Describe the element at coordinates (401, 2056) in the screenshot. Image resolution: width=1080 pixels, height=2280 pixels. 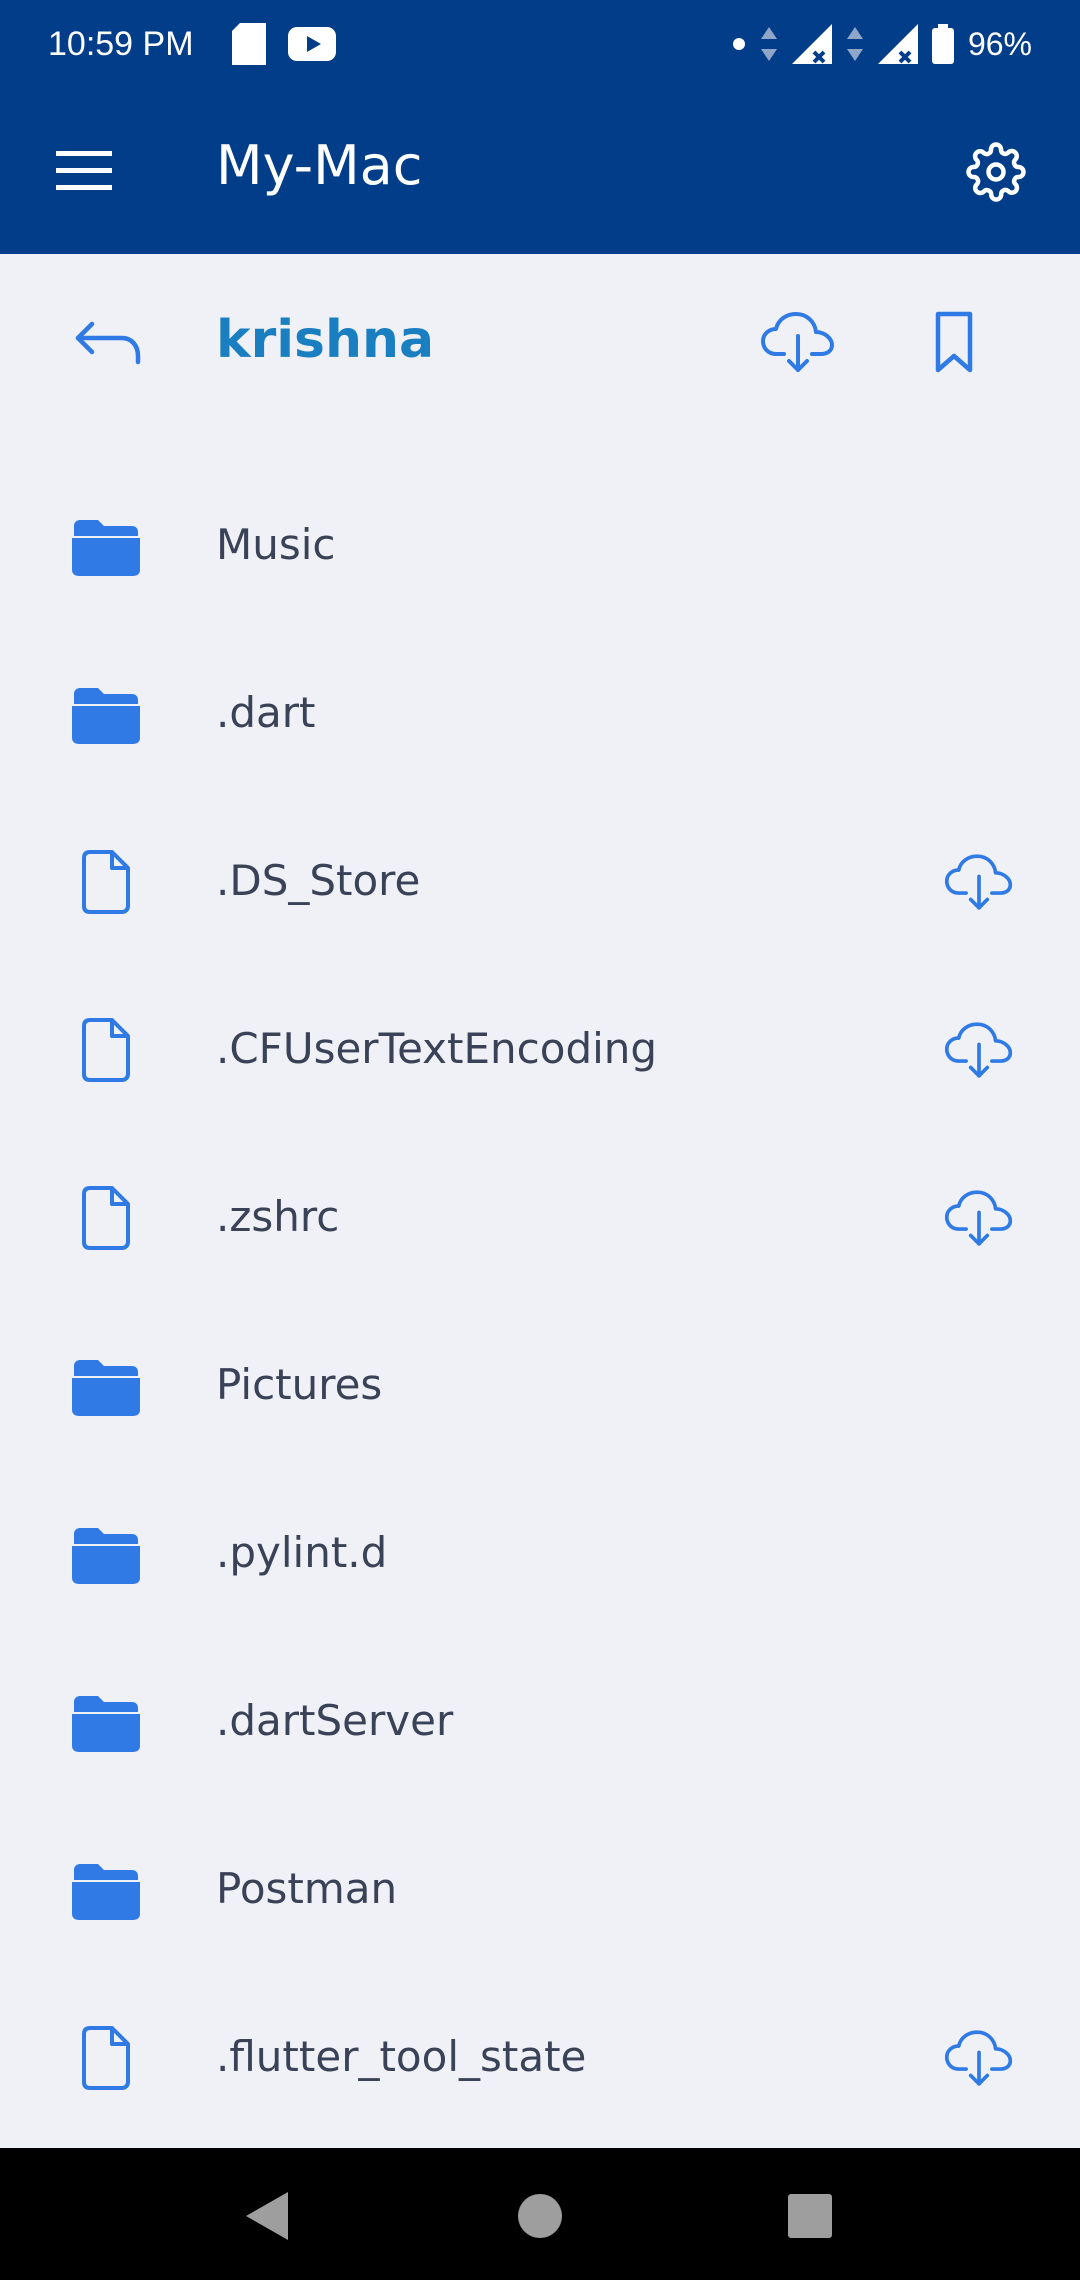
I see `file-name: .flutter_tool_state` at that location.